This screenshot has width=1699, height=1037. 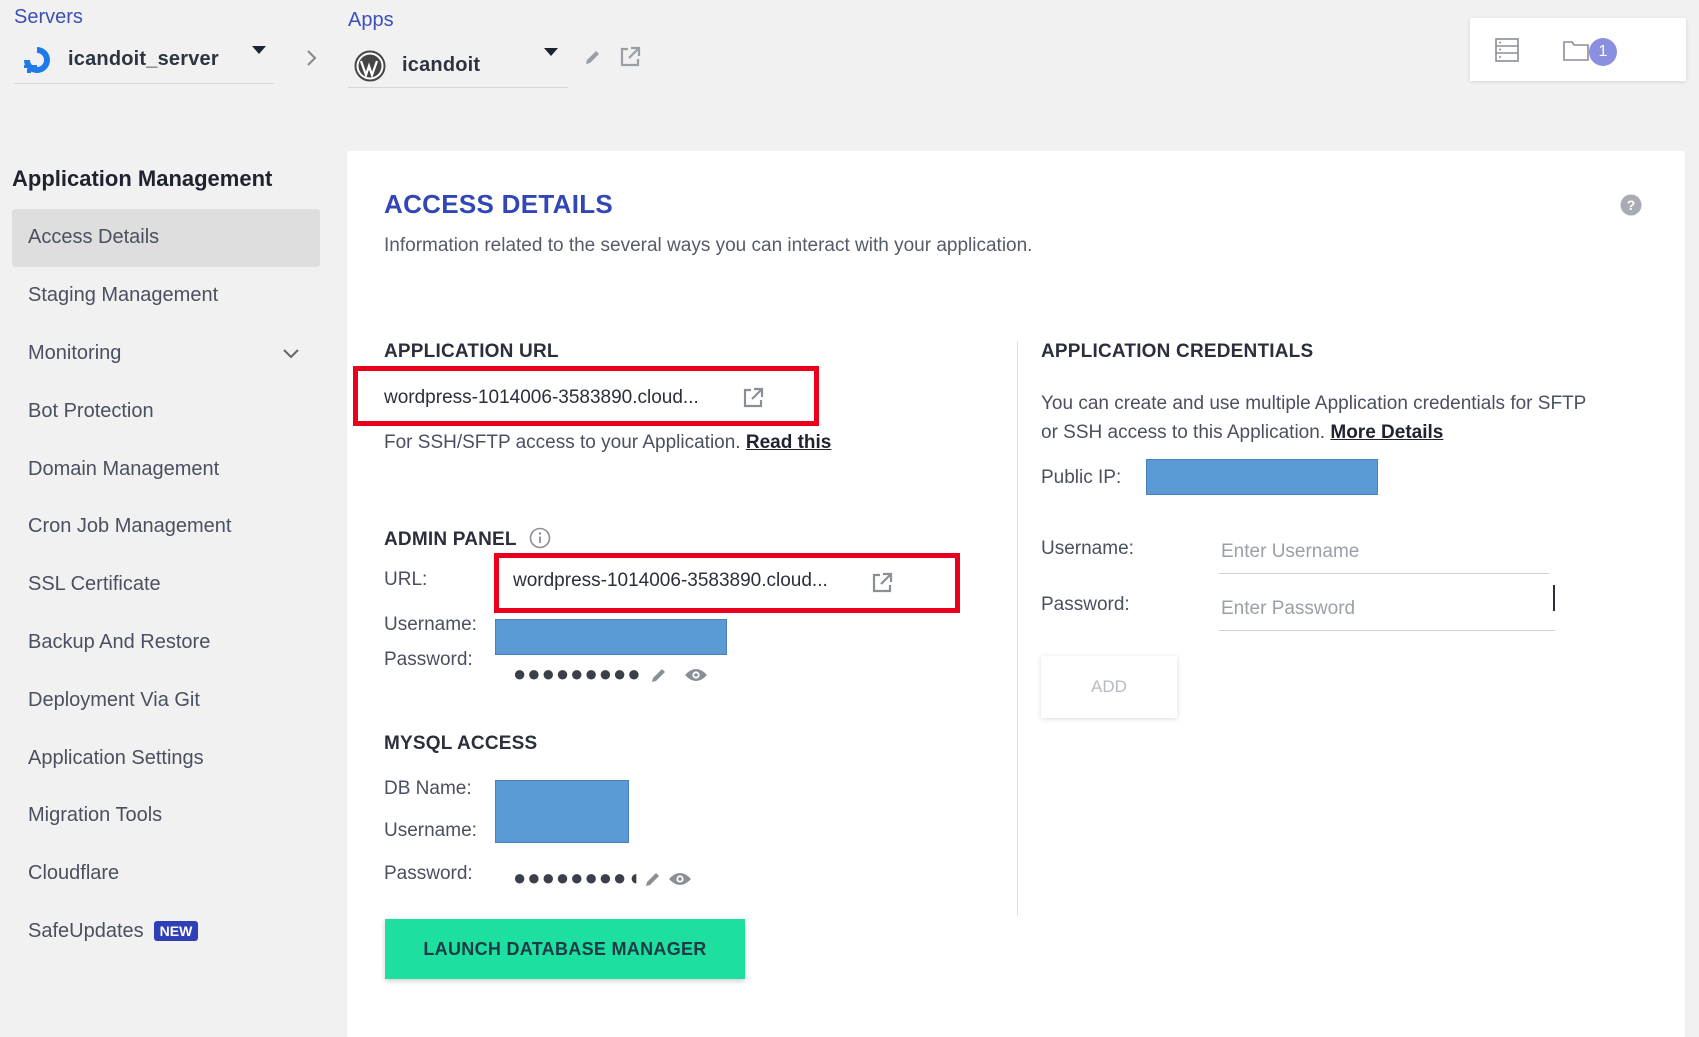 I want to click on credential-username-label: Username:, so click(x=1087, y=548).